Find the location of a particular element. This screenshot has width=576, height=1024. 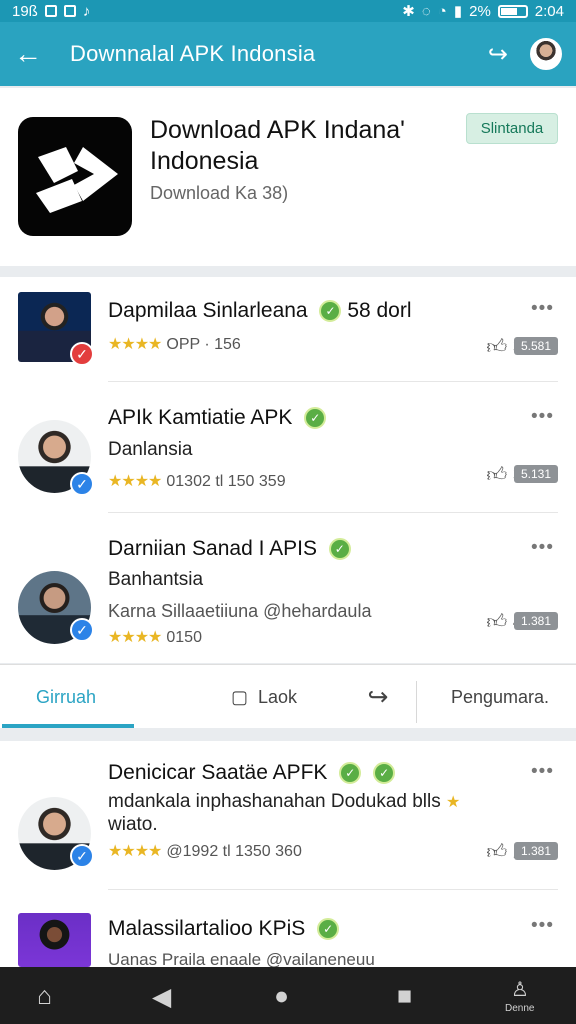

feed-meta: ★★★★ @1992 tl 1350 360 is located at coordinates (205, 851).